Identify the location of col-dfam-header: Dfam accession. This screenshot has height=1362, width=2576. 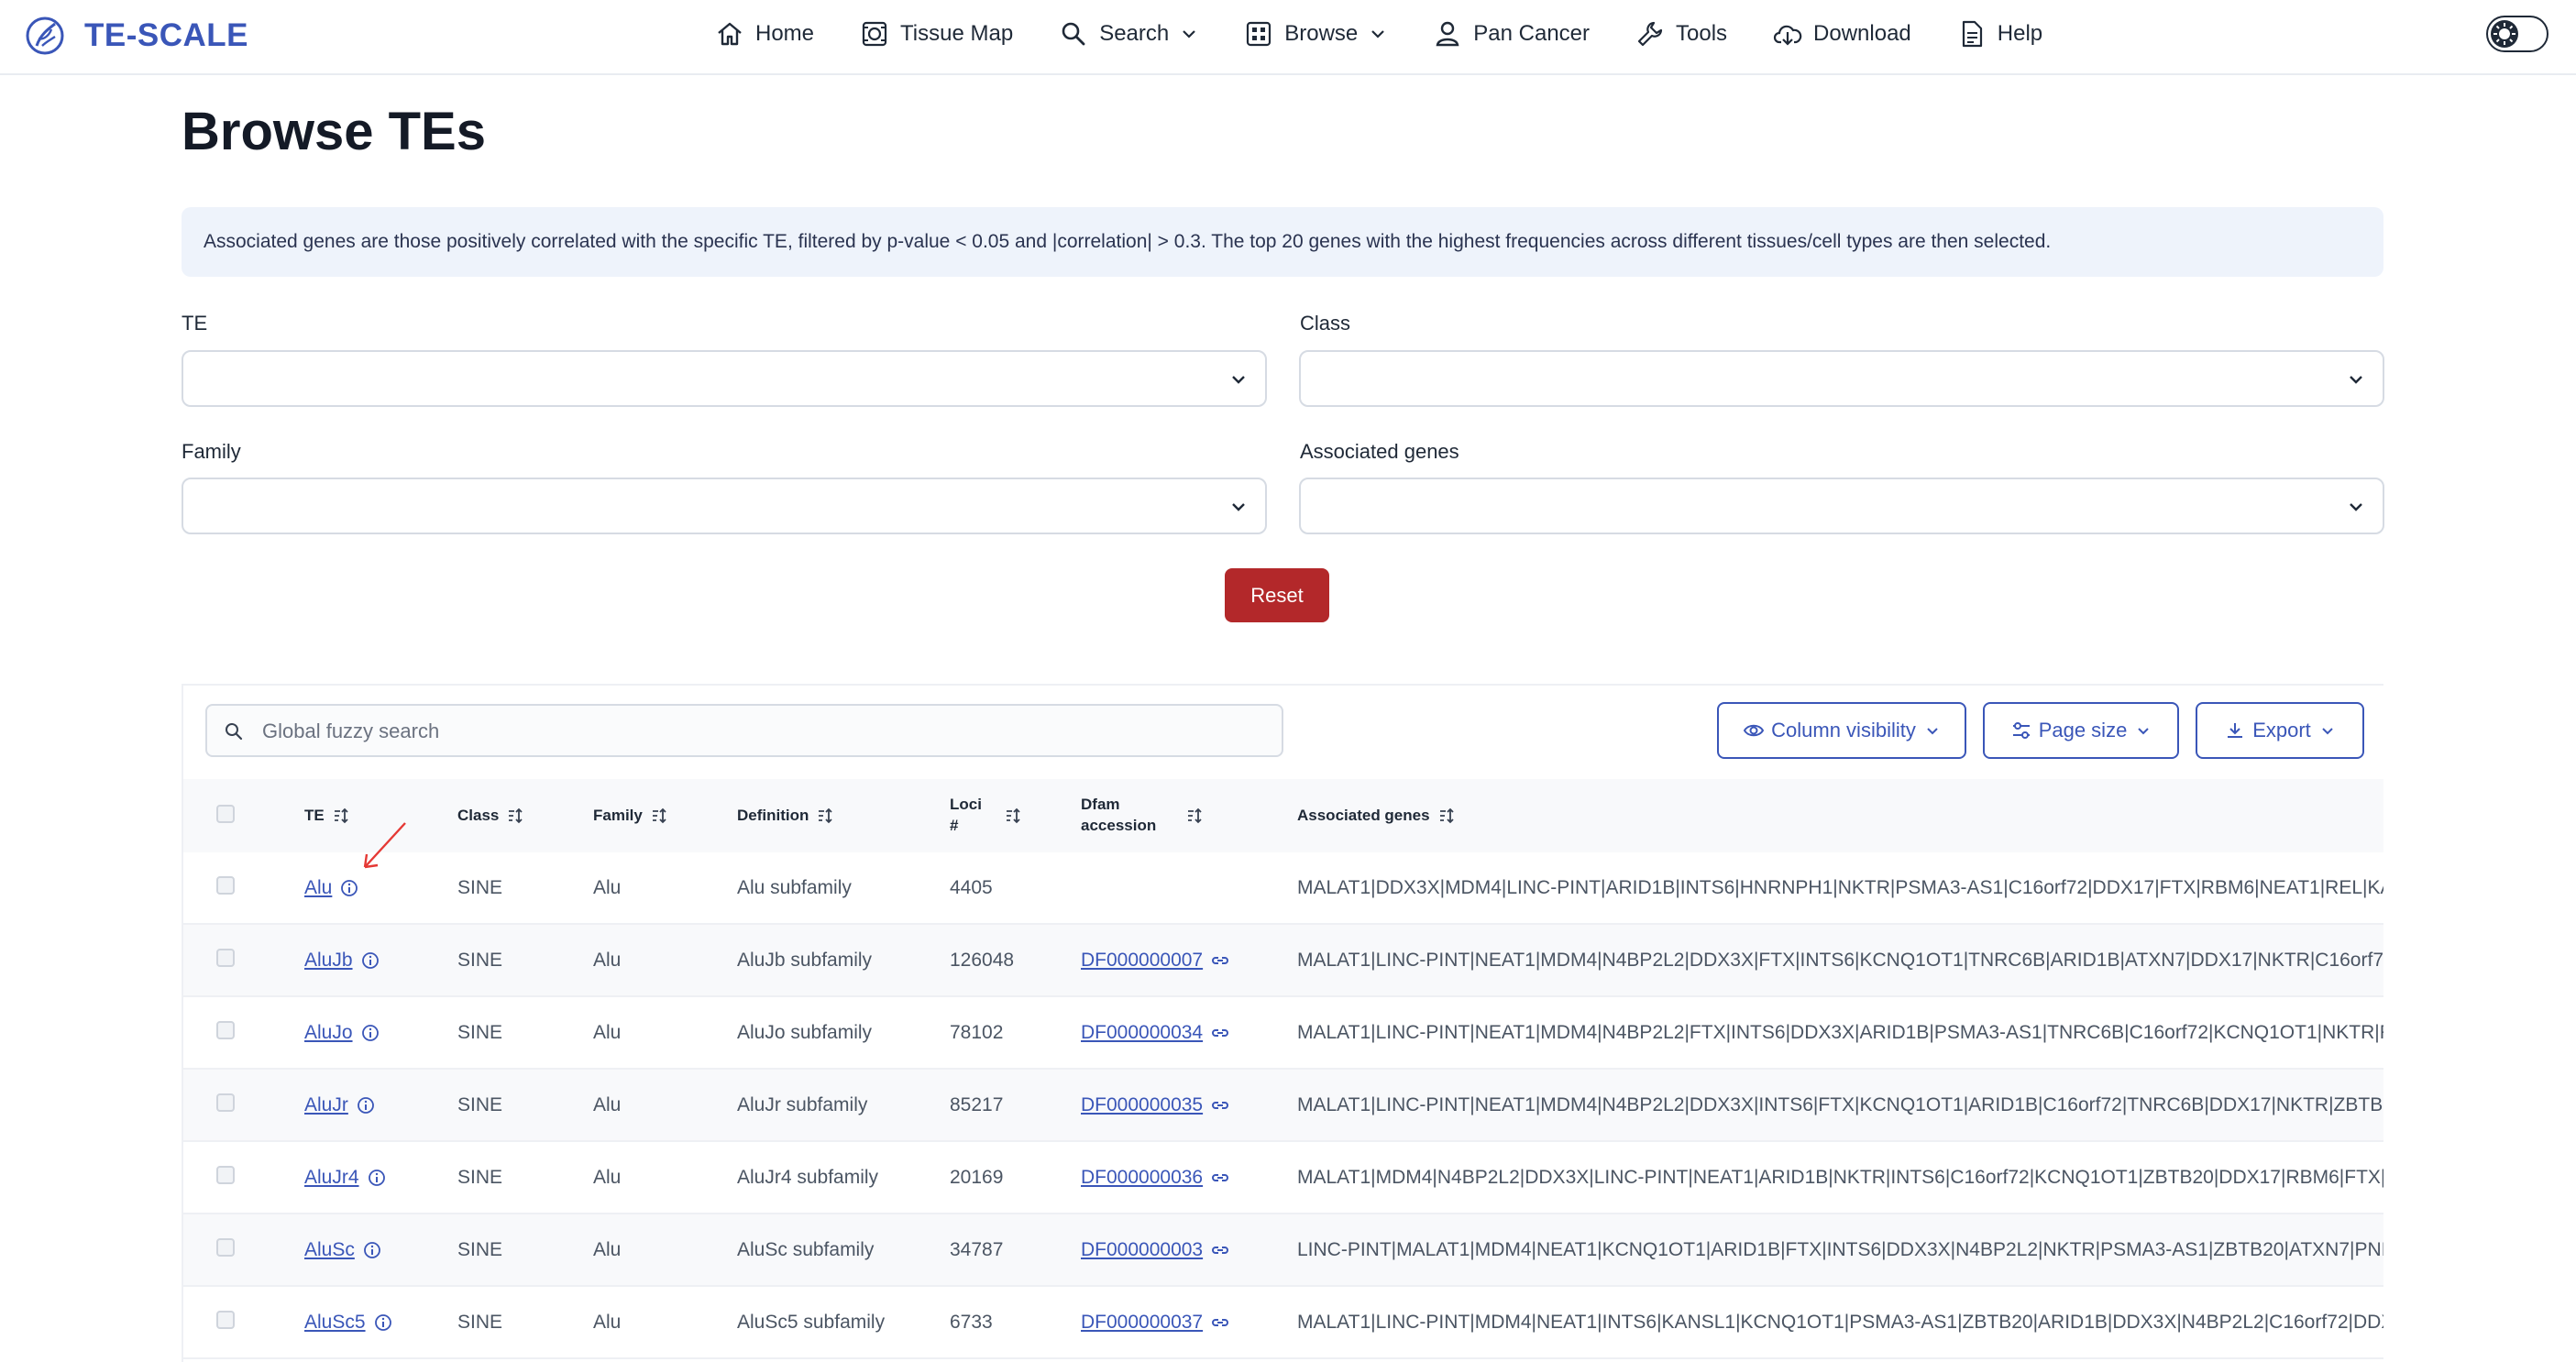
(1189, 815).